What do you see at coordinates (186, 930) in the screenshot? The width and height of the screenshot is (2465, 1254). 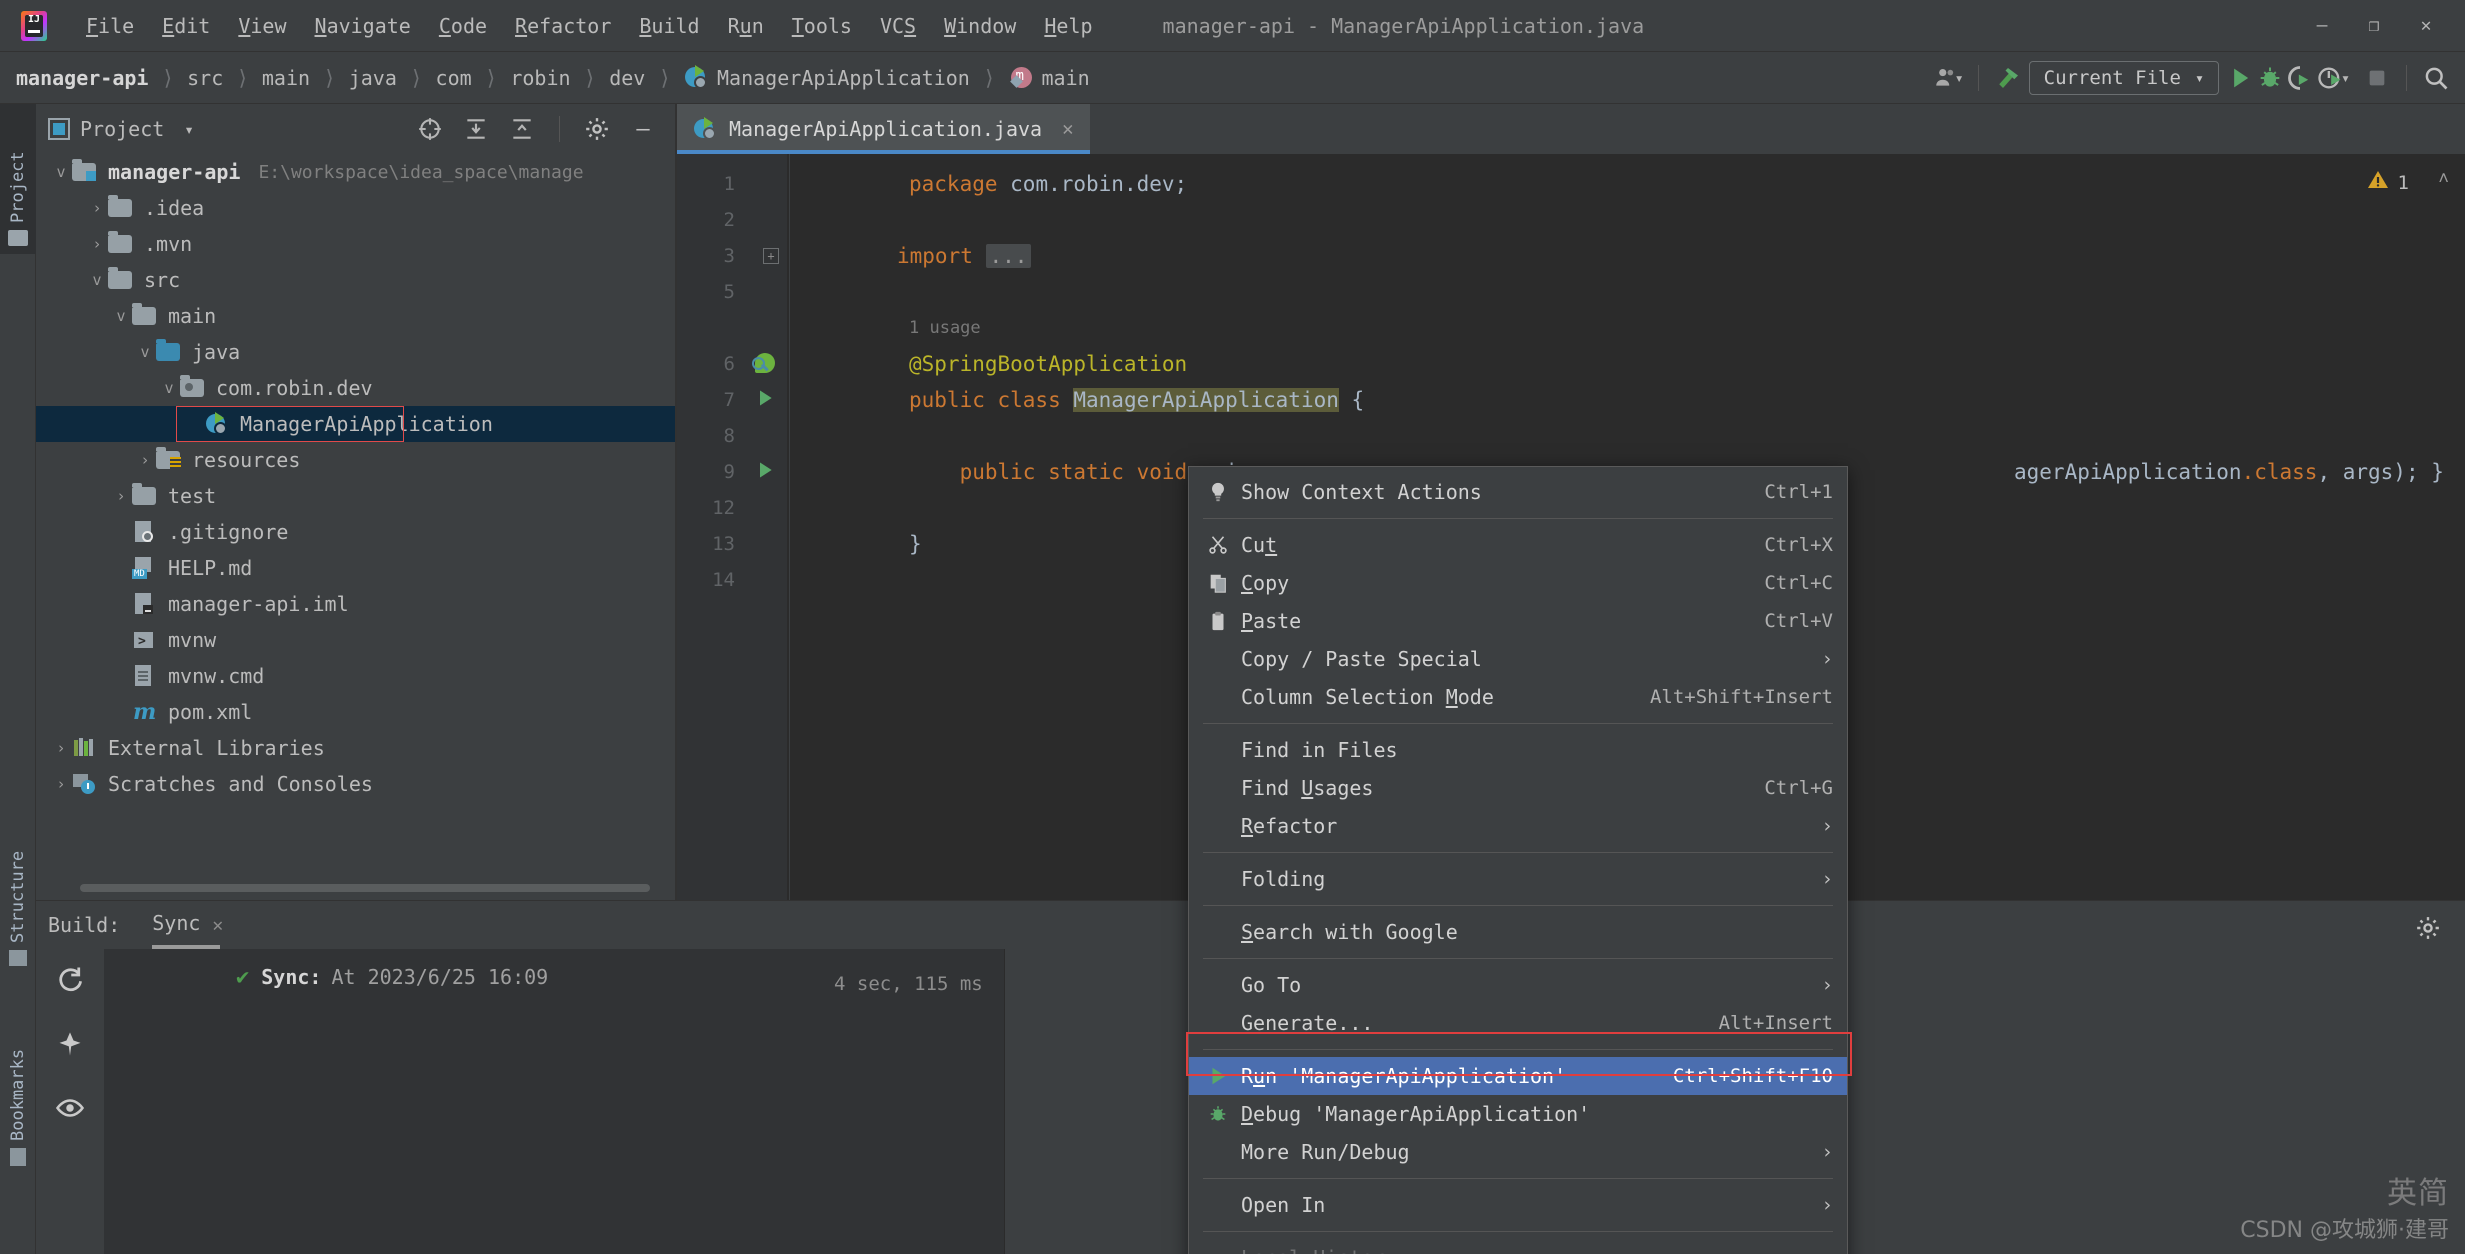 I see `build-tab-sync: Sync` at bounding box center [186, 930].